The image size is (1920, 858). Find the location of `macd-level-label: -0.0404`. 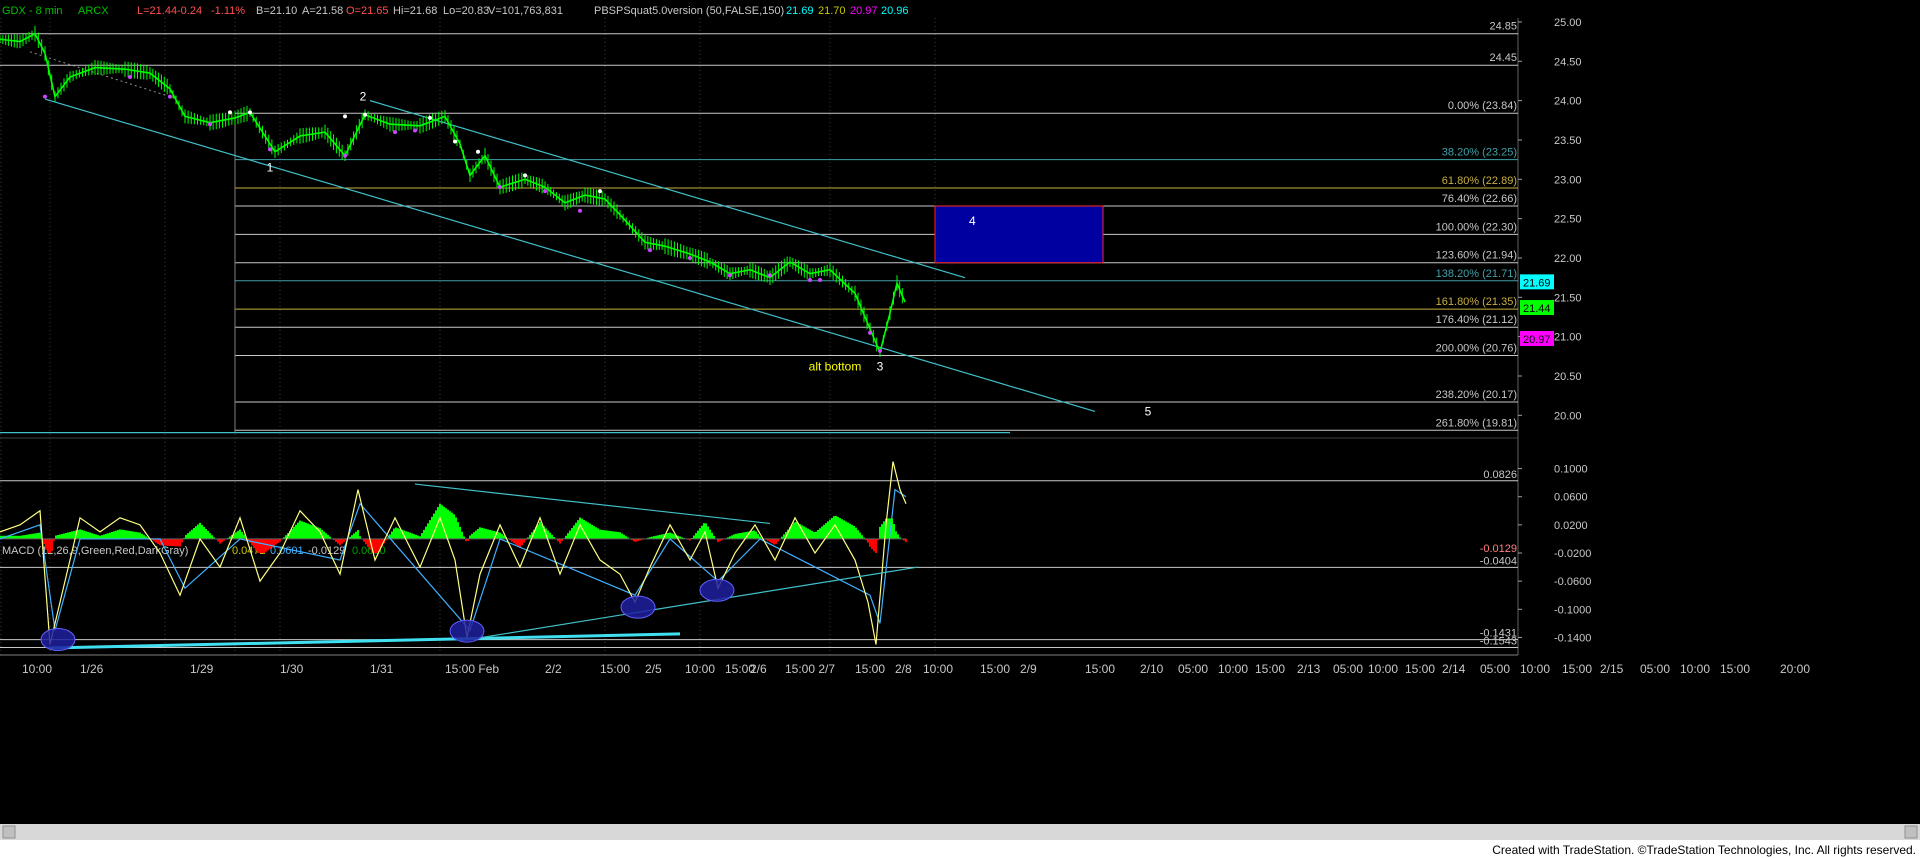

macd-level-label: -0.0404 is located at coordinates (1498, 561).